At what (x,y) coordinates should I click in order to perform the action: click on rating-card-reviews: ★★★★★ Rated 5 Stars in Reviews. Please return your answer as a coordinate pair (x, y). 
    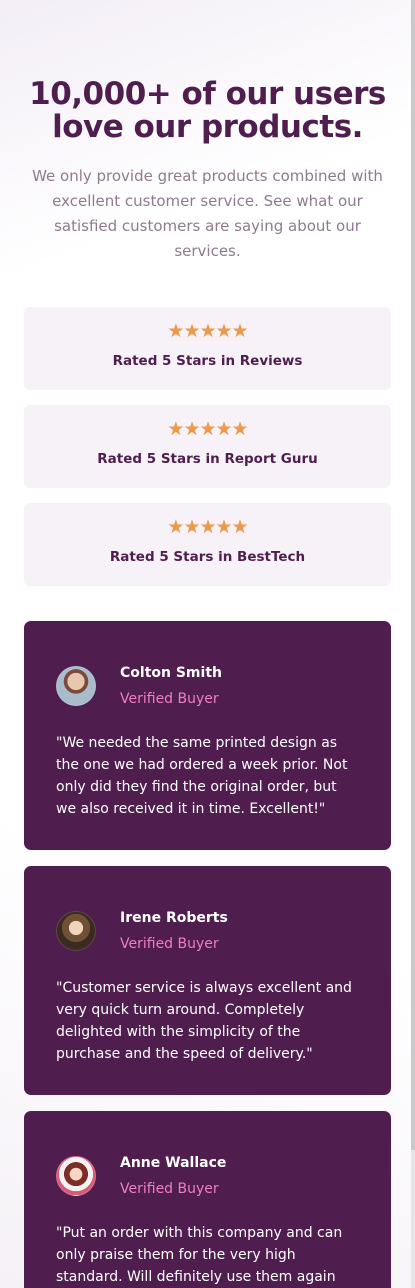
    Looking at the image, I should click on (207, 348).